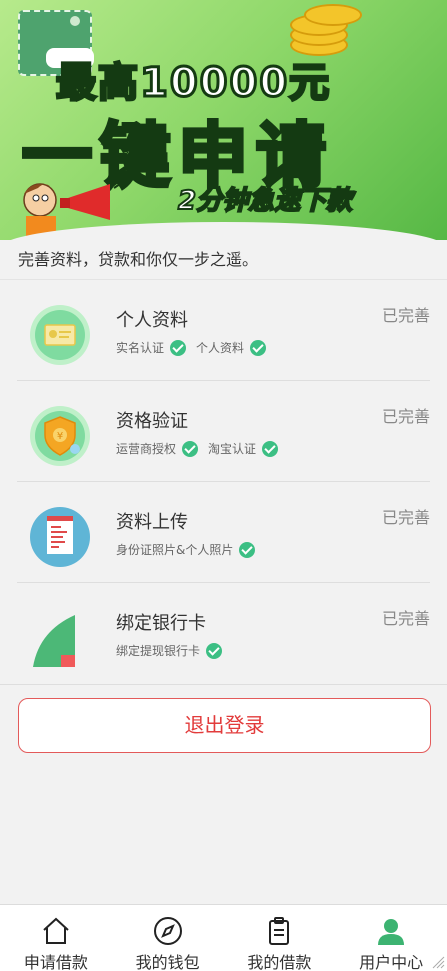 This screenshot has width=447, height=971. What do you see at coordinates (152, 320) in the screenshot?
I see `step-title: 个人资料` at bounding box center [152, 320].